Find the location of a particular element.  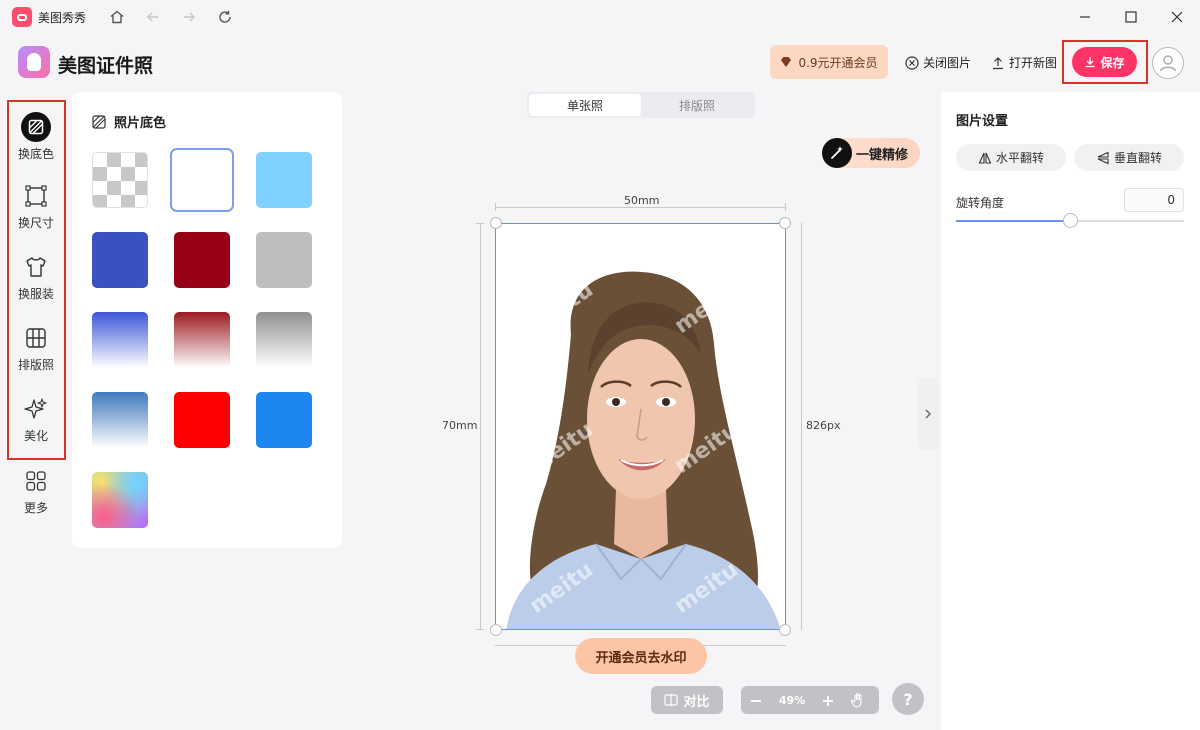

user-icon is located at coordinates (1168, 63).